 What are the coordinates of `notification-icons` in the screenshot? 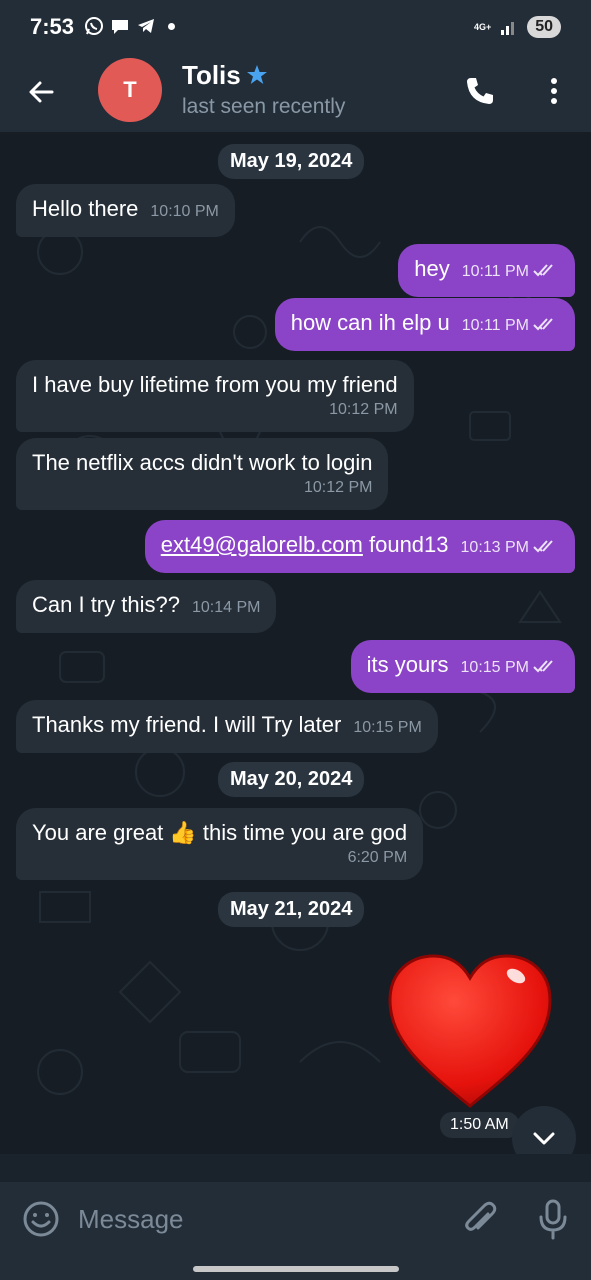 It's located at (129, 26).